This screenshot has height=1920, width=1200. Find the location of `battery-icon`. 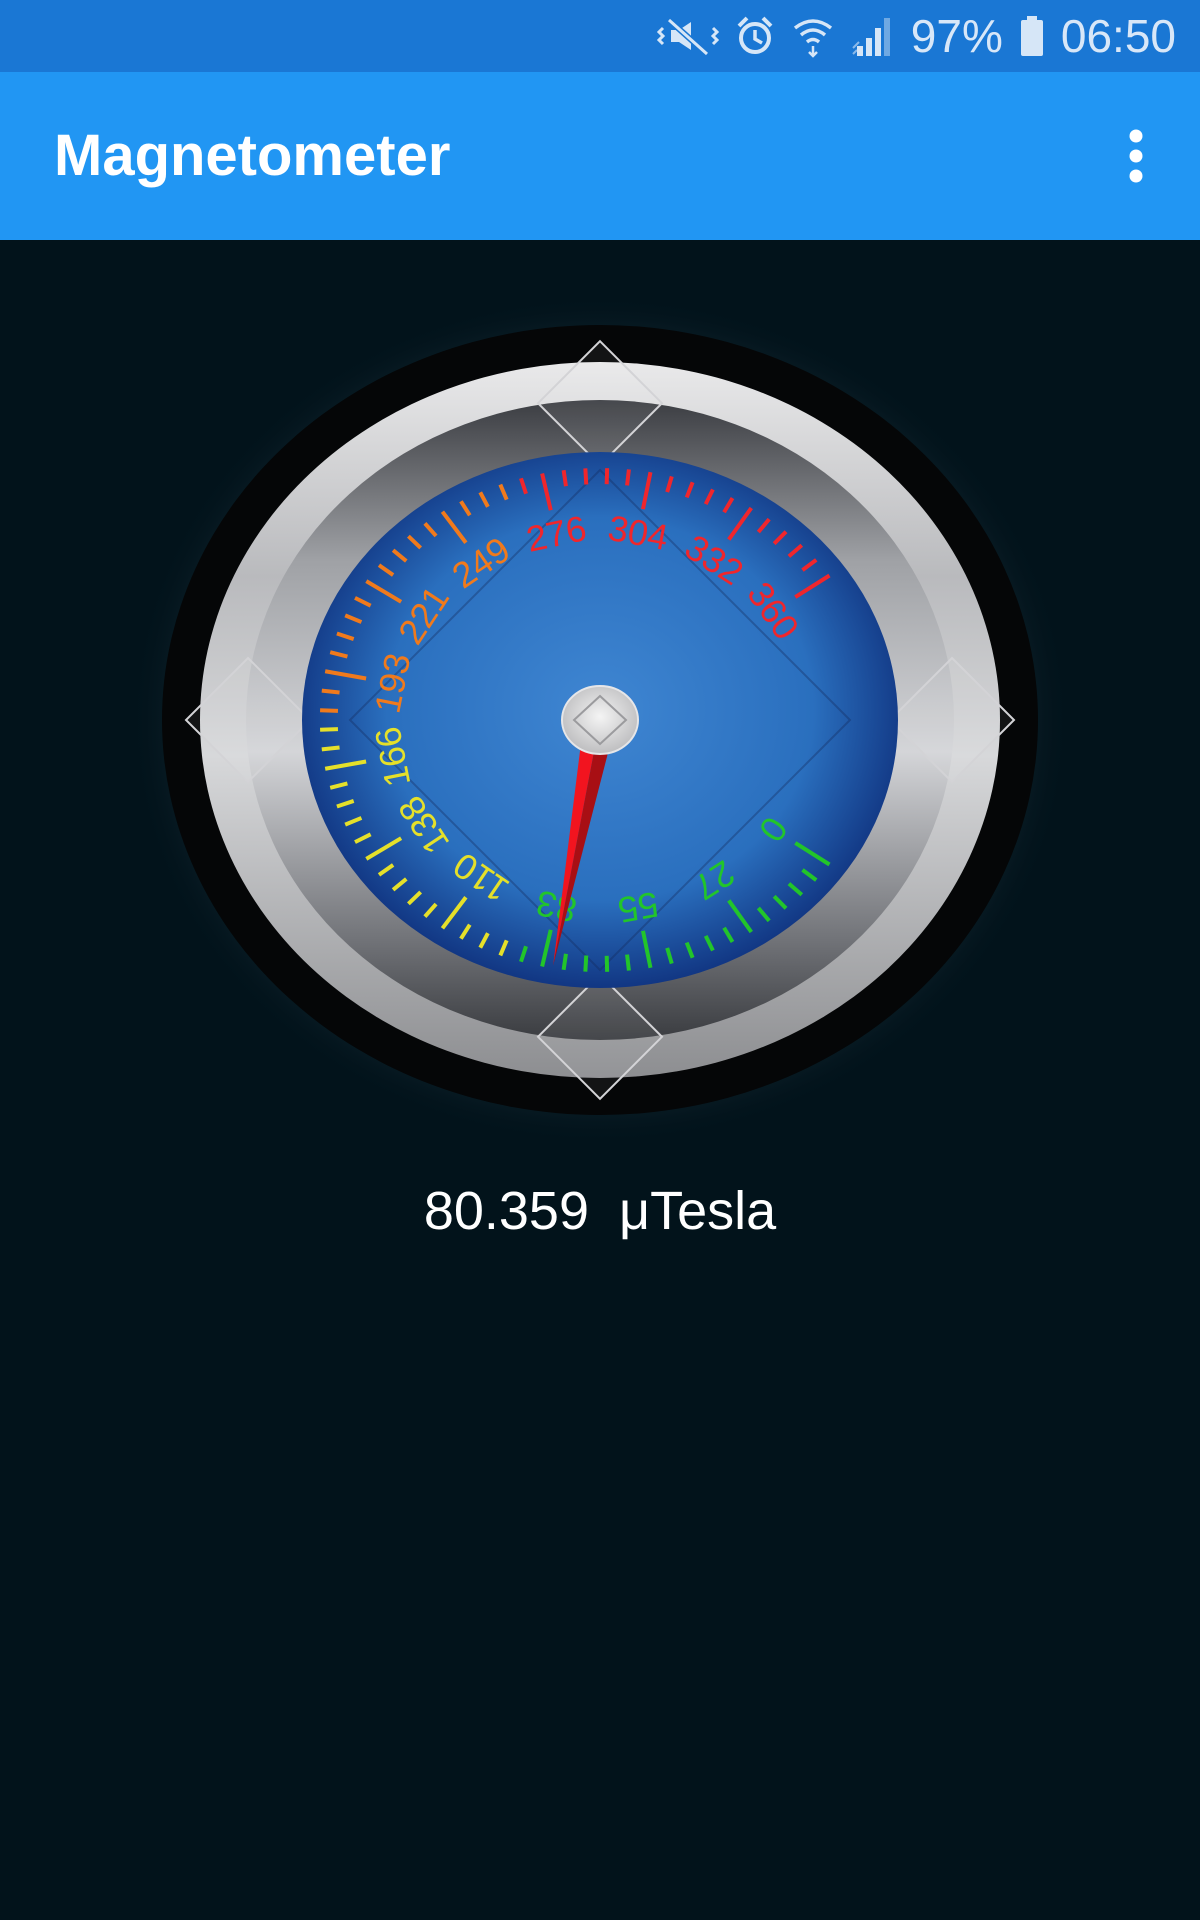

battery-icon is located at coordinates (1032, 36).